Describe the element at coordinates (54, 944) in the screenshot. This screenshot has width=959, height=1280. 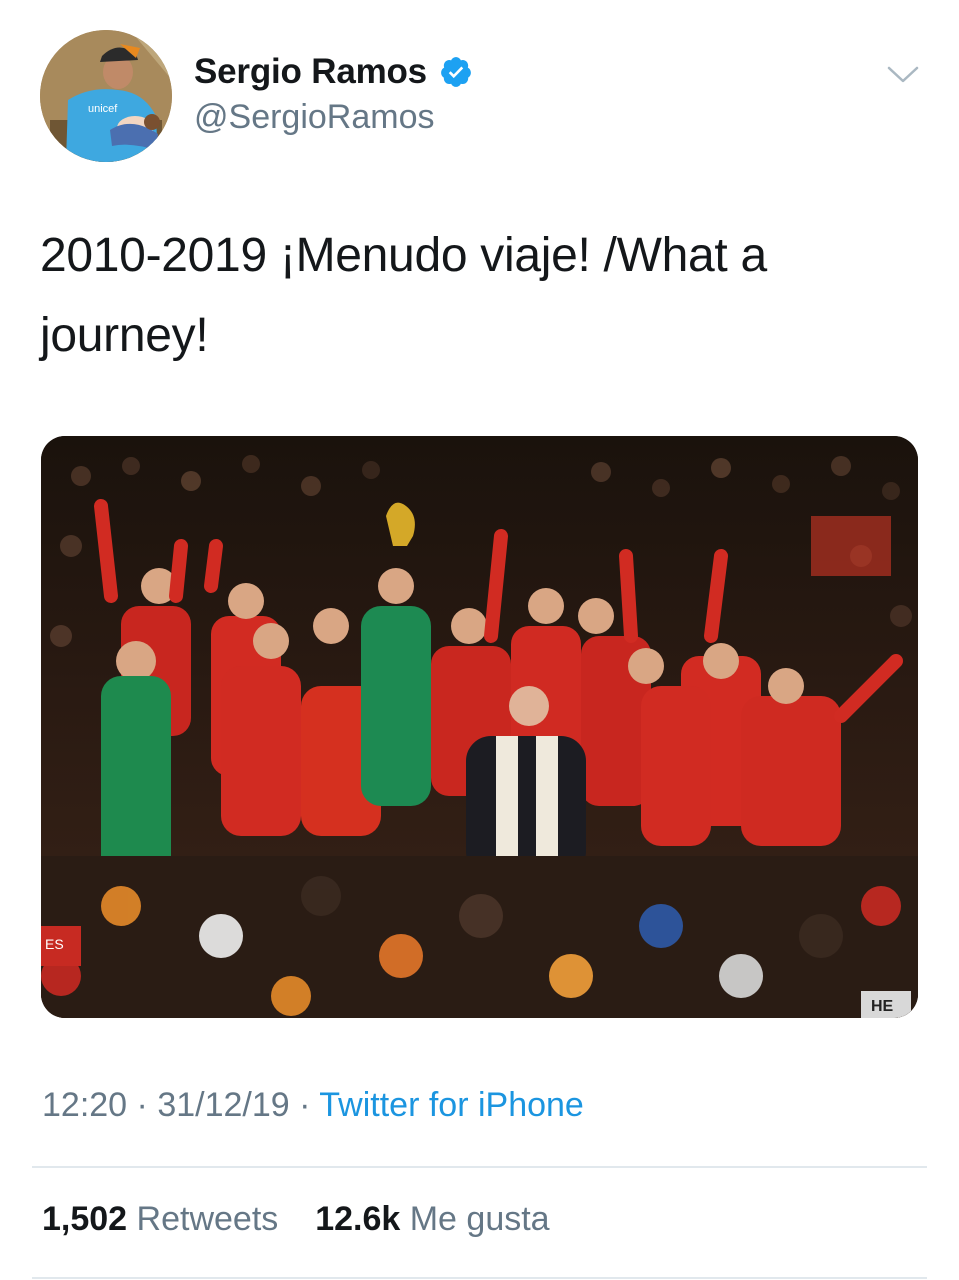
I see `scoreboard-text: ES` at that location.